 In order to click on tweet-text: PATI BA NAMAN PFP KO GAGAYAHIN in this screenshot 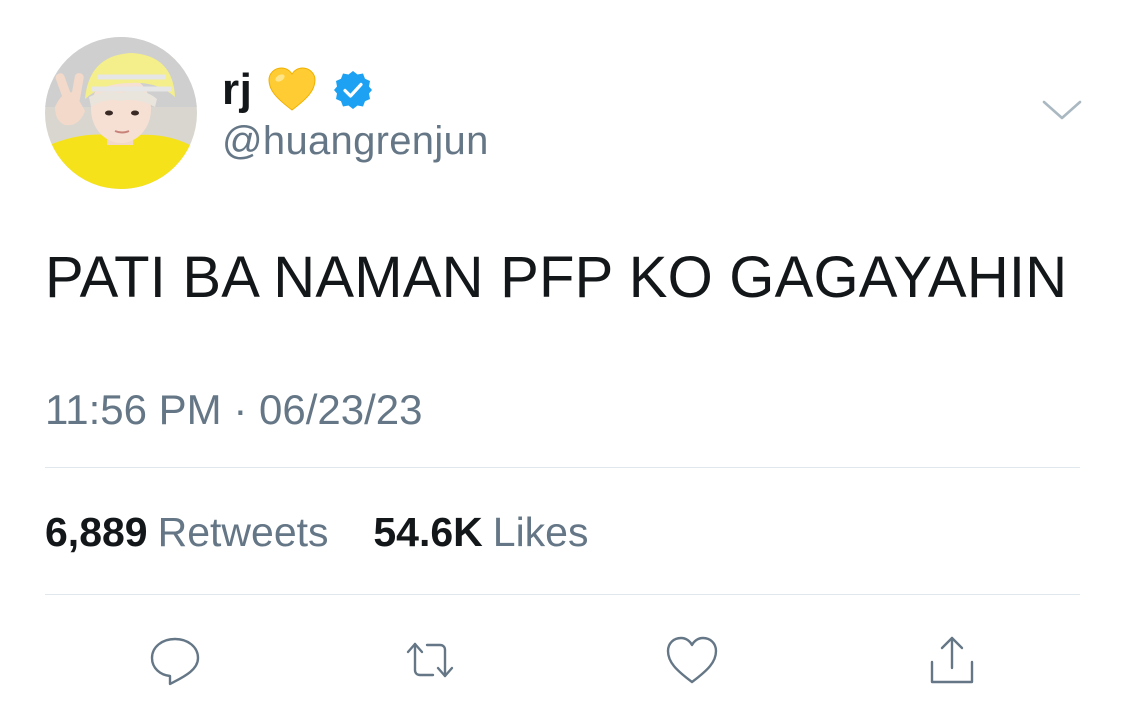, I will do `click(556, 277)`.